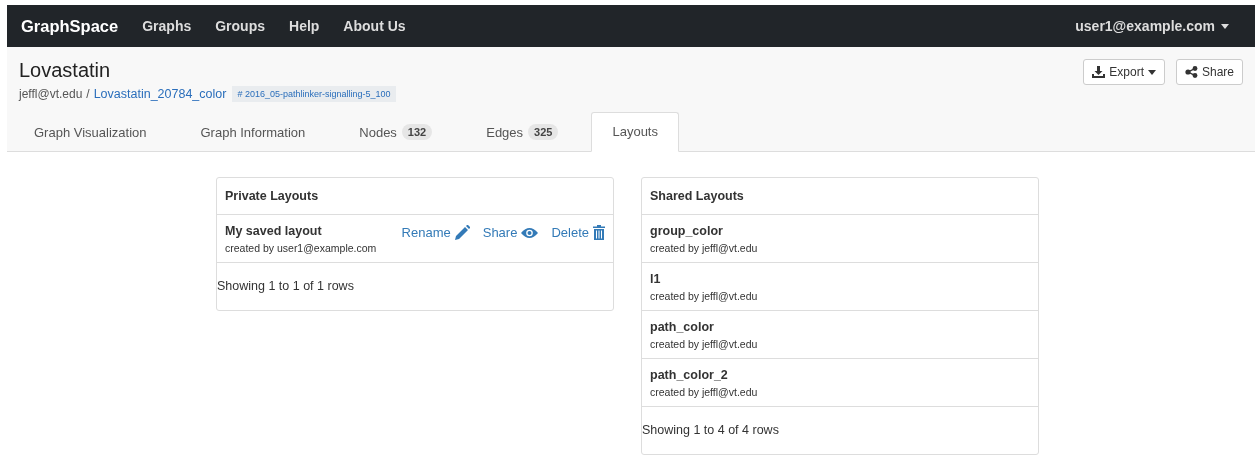  Describe the element at coordinates (90, 132) in the screenshot. I see `tab: Graph Visualization` at that location.